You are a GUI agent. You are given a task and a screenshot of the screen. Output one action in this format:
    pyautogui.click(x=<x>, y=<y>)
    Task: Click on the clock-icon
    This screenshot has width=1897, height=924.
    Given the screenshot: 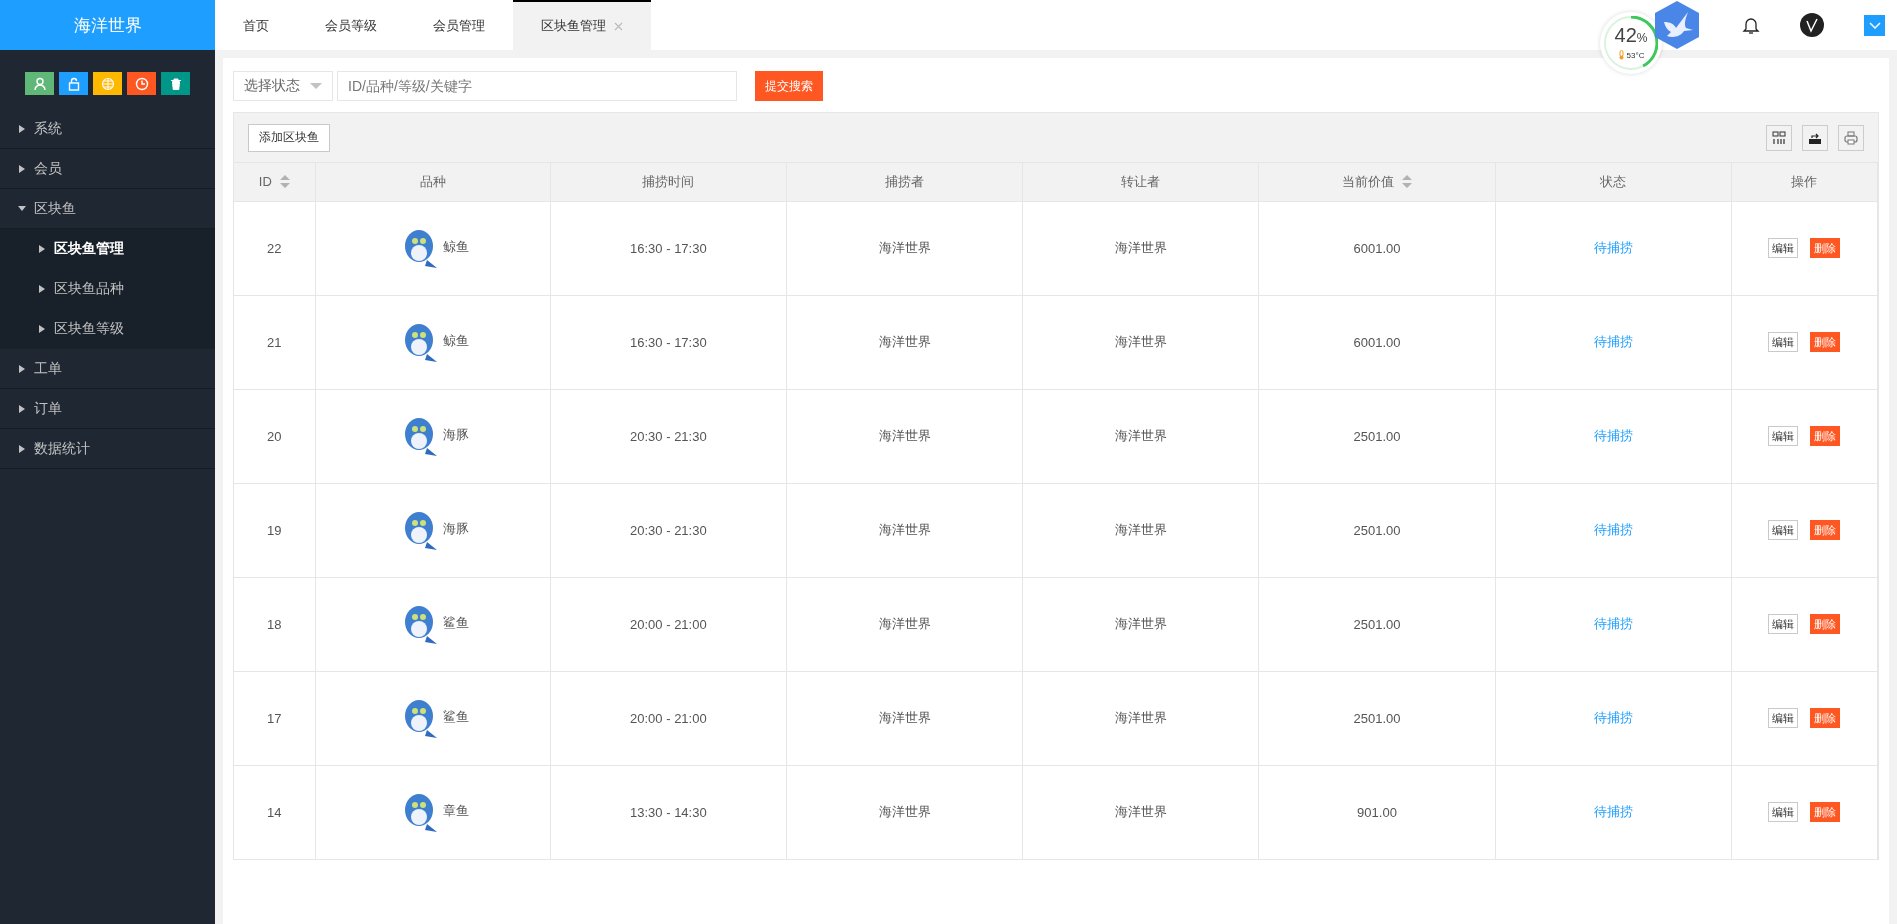 What is the action you would take?
    pyautogui.click(x=141, y=83)
    